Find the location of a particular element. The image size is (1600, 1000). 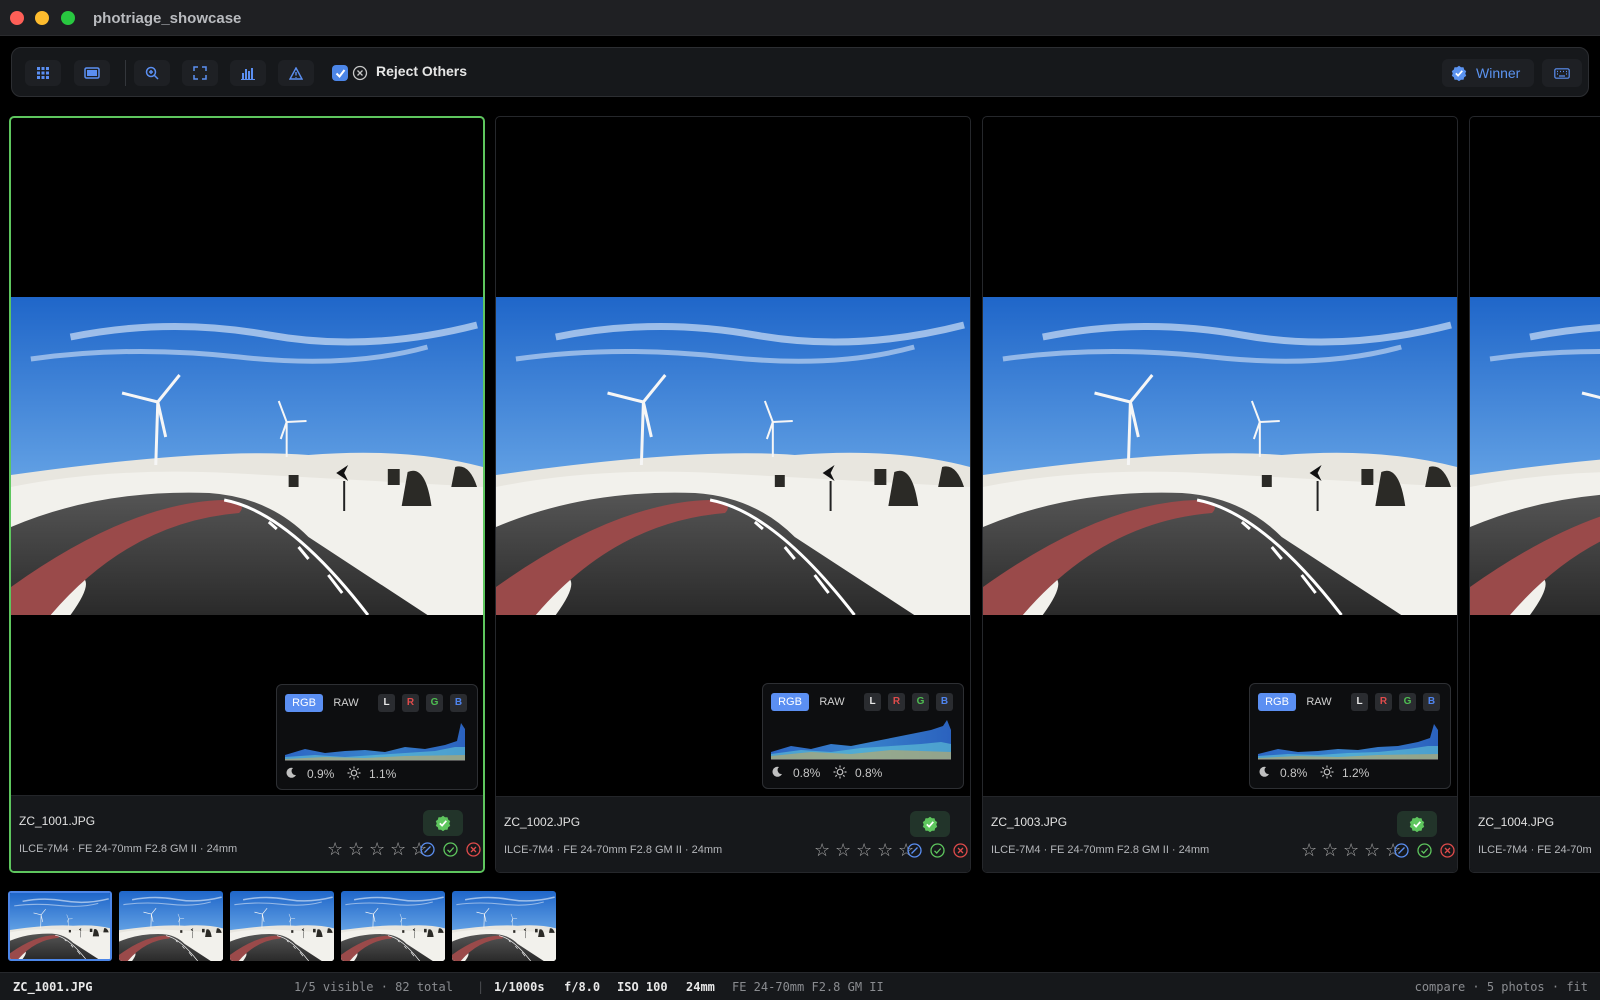

status-iso: ISO 100 is located at coordinates (642, 987).